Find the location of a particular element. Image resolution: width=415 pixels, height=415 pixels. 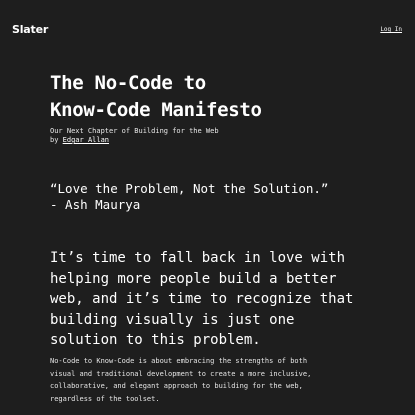

quote-text: “Love the Problem, Not the Solution.” is located at coordinates (189, 188).